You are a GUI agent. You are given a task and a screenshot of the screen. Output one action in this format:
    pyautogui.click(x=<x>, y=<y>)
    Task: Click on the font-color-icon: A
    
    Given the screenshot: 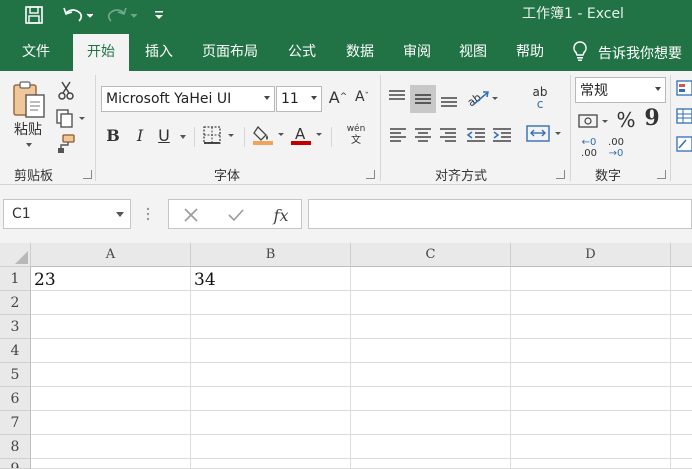 What is the action you would take?
    pyautogui.click(x=308, y=135)
    